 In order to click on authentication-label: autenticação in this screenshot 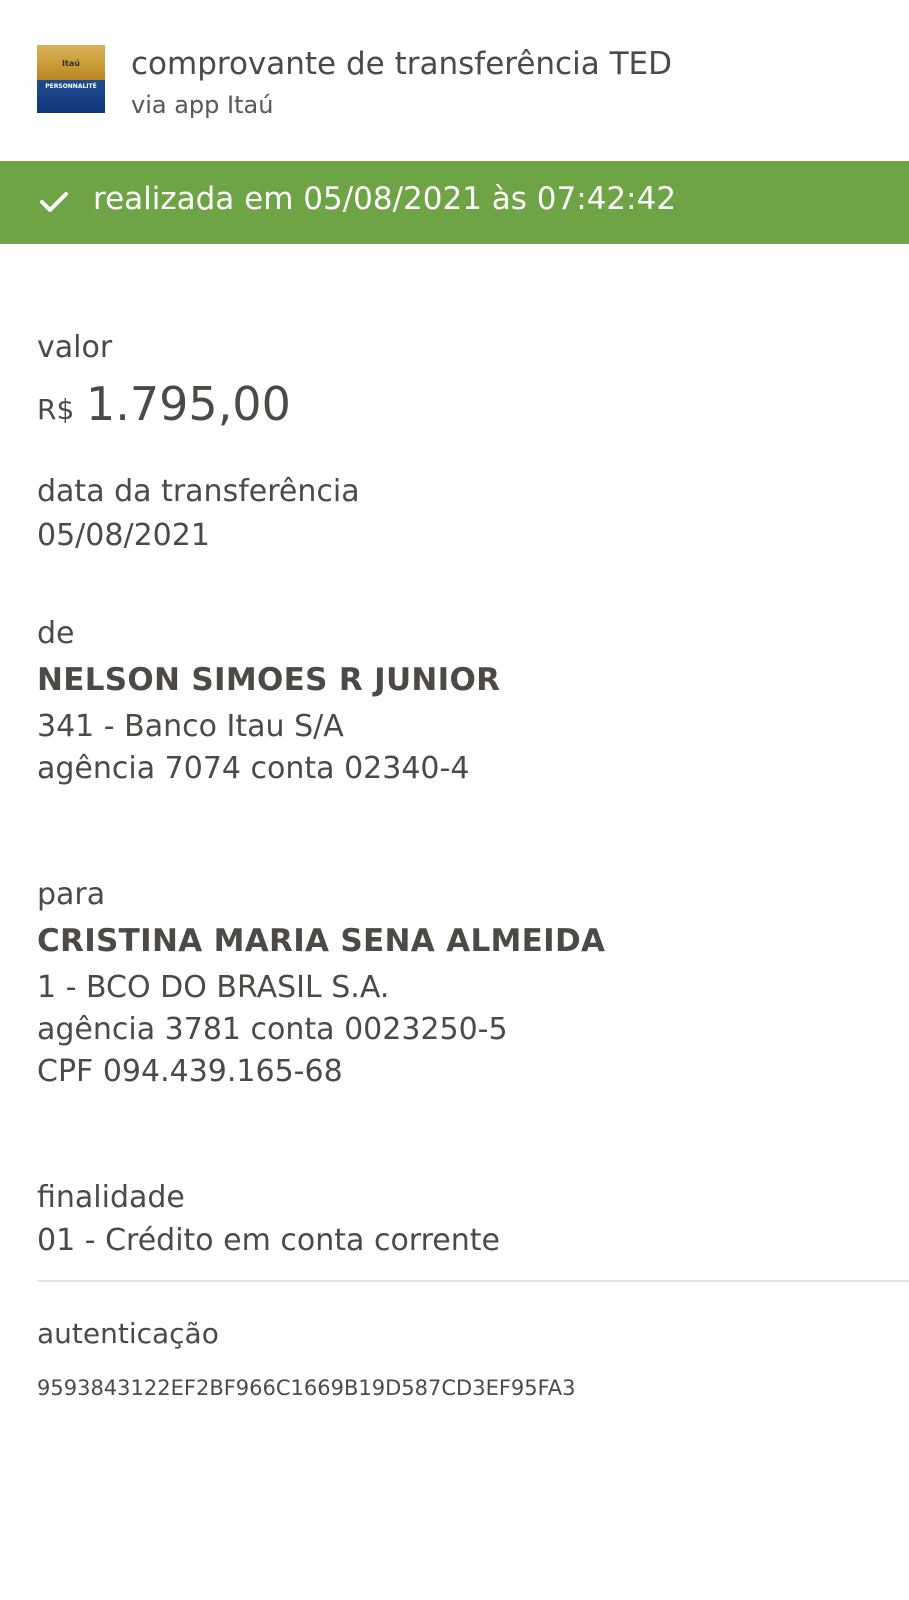, I will do `click(128, 1333)`.